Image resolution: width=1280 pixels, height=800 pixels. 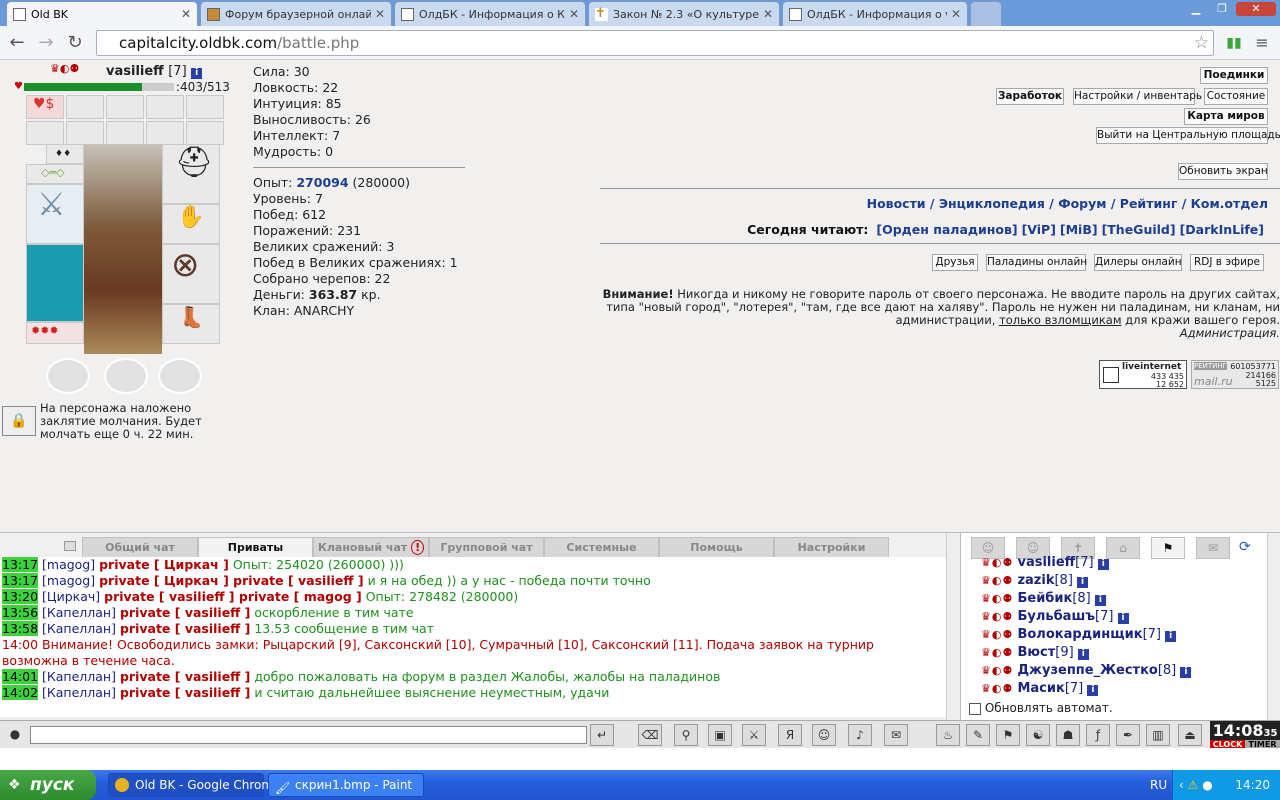 What do you see at coordinates (48, 785) in the screenshot?
I see `start-button: ❖ пуск` at bounding box center [48, 785].